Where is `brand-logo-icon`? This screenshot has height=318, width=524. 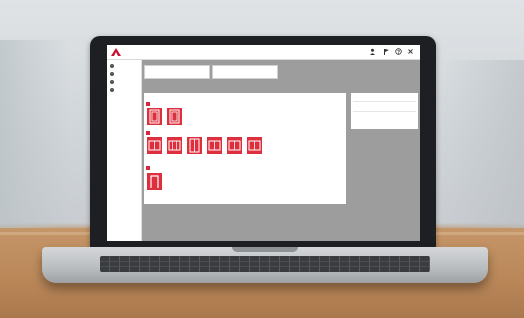 brand-logo-icon is located at coordinates (116, 52).